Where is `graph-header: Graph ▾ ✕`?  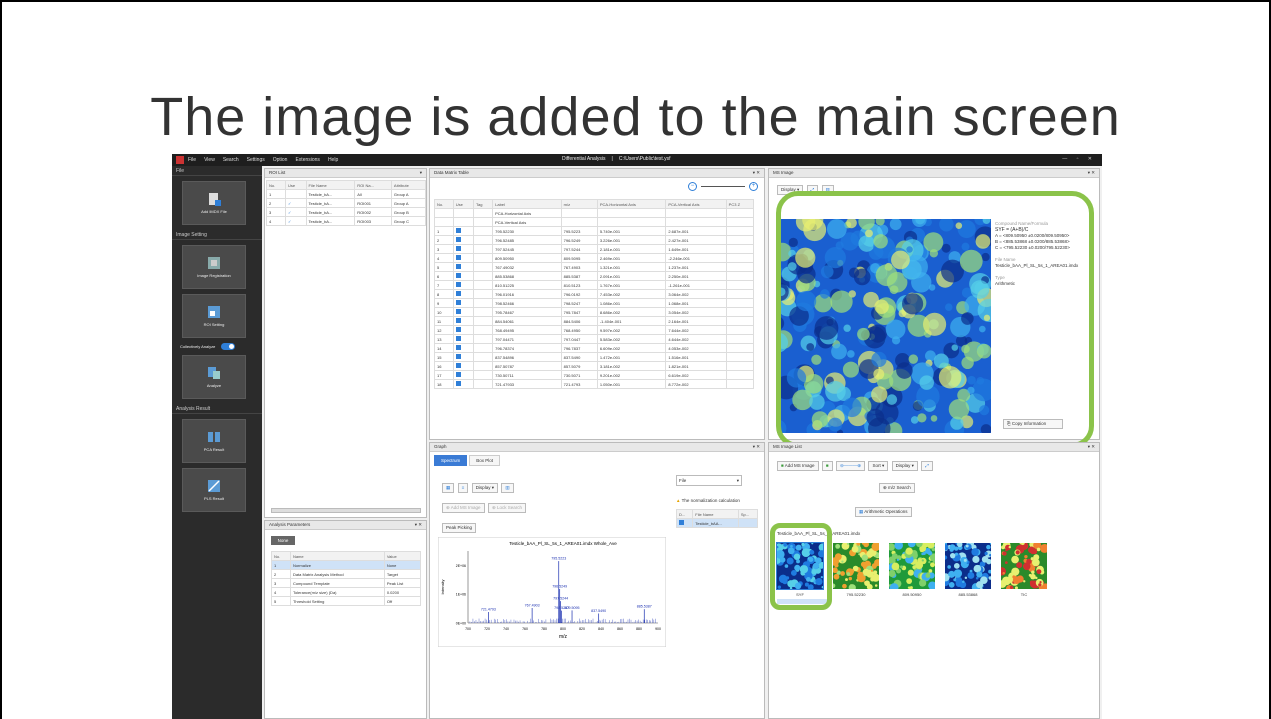 graph-header: Graph ▾ ✕ is located at coordinates (597, 447).